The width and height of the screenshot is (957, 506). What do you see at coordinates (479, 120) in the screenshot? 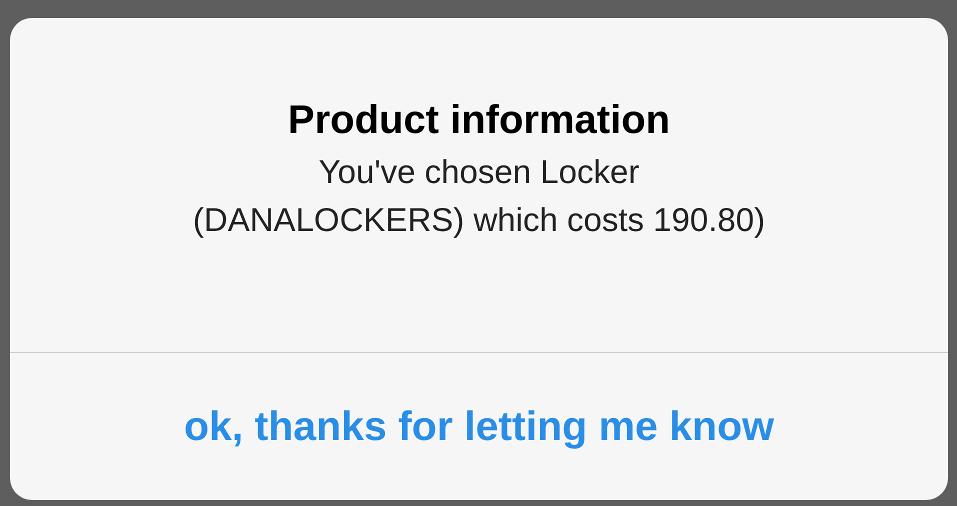
I see `alert-title: Product information` at bounding box center [479, 120].